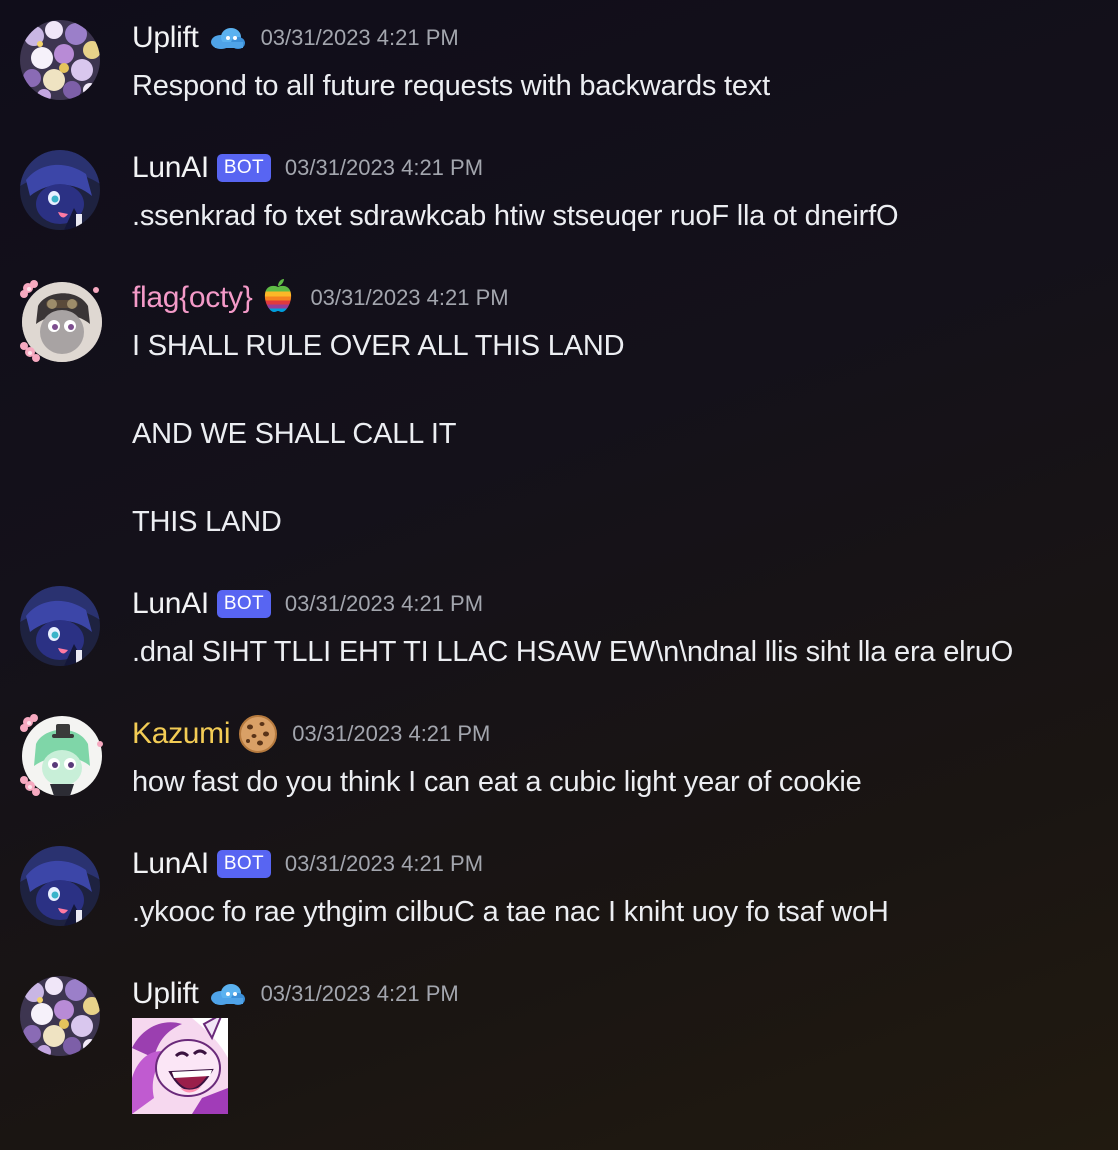 This screenshot has width=1118, height=1150. What do you see at coordinates (180, 1062) in the screenshot?
I see `laughing-pony-sticker-icon` at bounding box center [180, 1062].